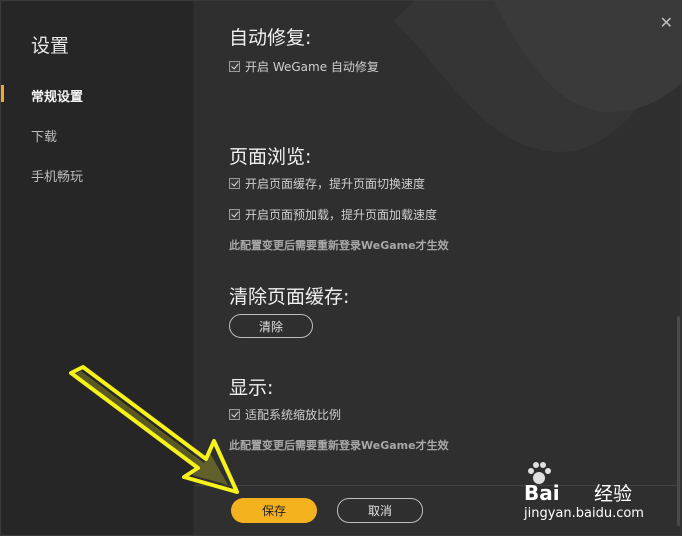  I want to click on auto-repair-checkbox: 开启 WeGame 自动修复, so click(304, 66).